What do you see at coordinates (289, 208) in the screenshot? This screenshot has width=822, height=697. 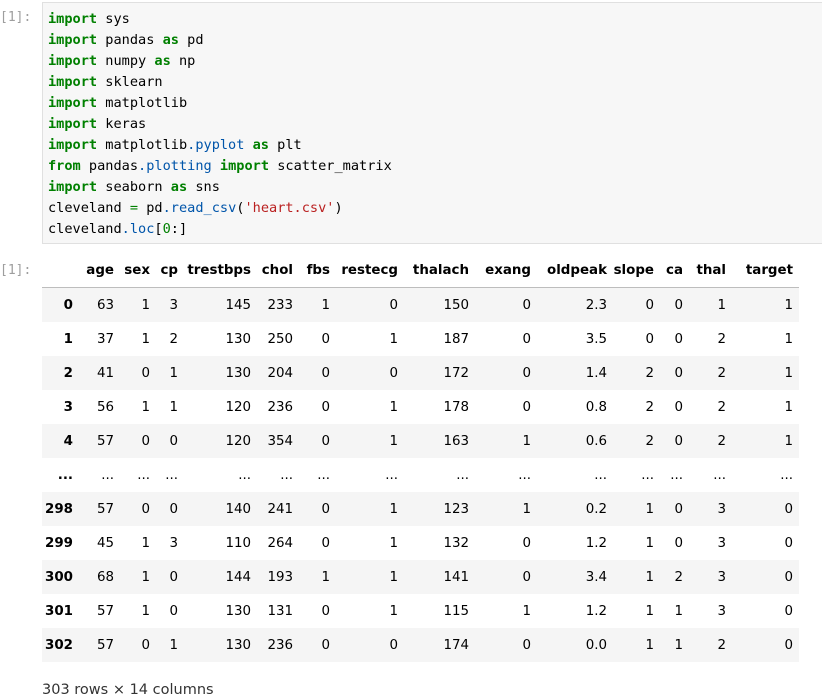 I see `code-token: 'heart.csv'` at bounding box center [289, 208].